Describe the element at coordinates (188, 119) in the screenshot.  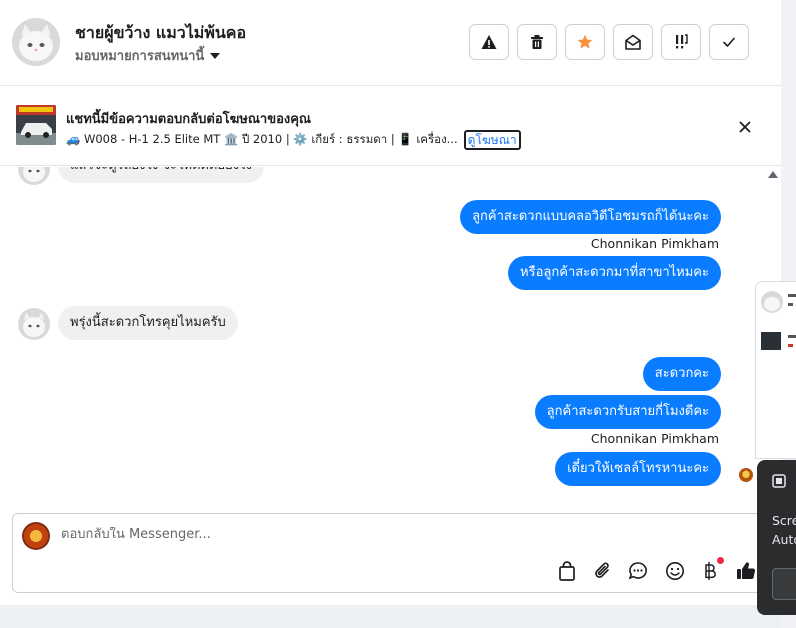
I see `ad-reply-title: แชทนี้มีข้อความตอบกลับต่อโฆษณาของคุณ` at that location.